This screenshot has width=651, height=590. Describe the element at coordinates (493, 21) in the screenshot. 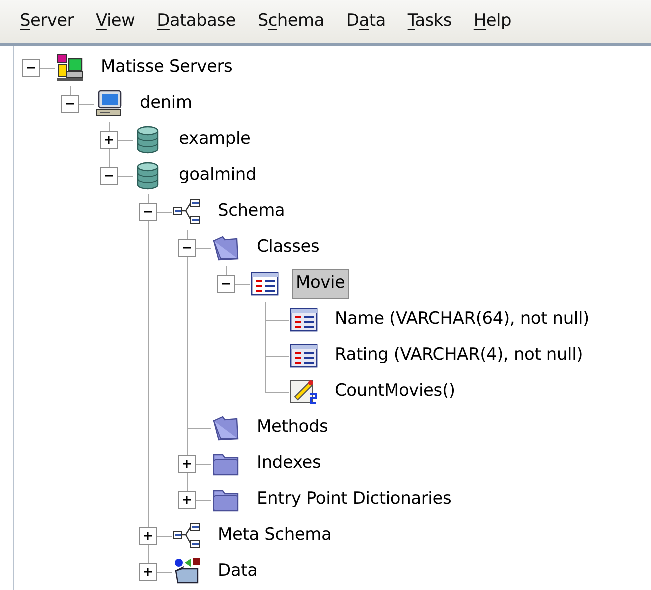

I see `menu-item: Help` at that location.